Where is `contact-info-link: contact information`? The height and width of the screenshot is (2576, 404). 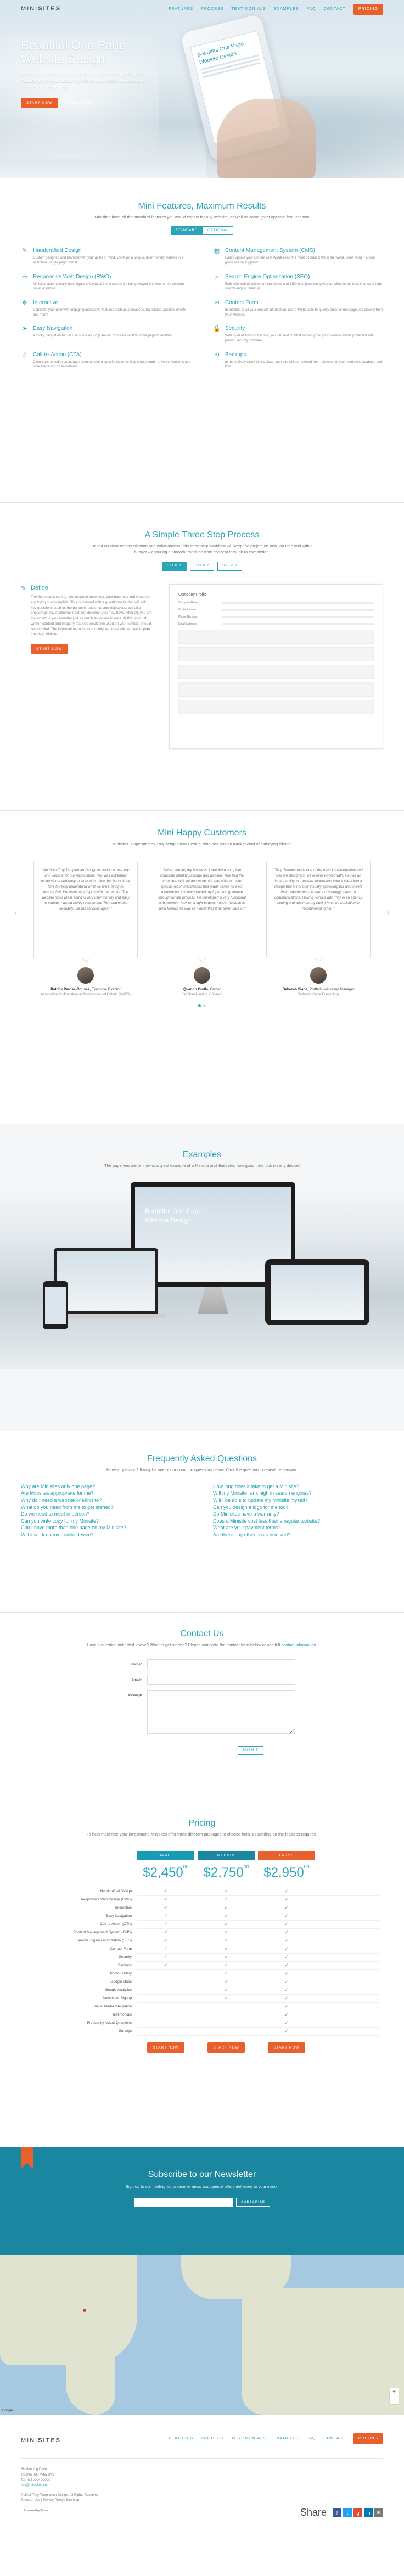 contact-info-link: contact information is located at coordinates (298, 1645).